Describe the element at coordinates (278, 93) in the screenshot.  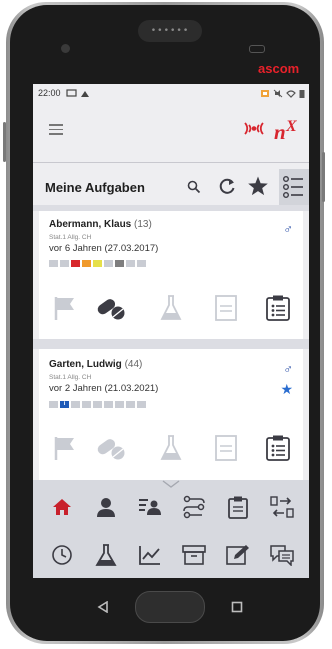
I see `mute-icon` at that location.